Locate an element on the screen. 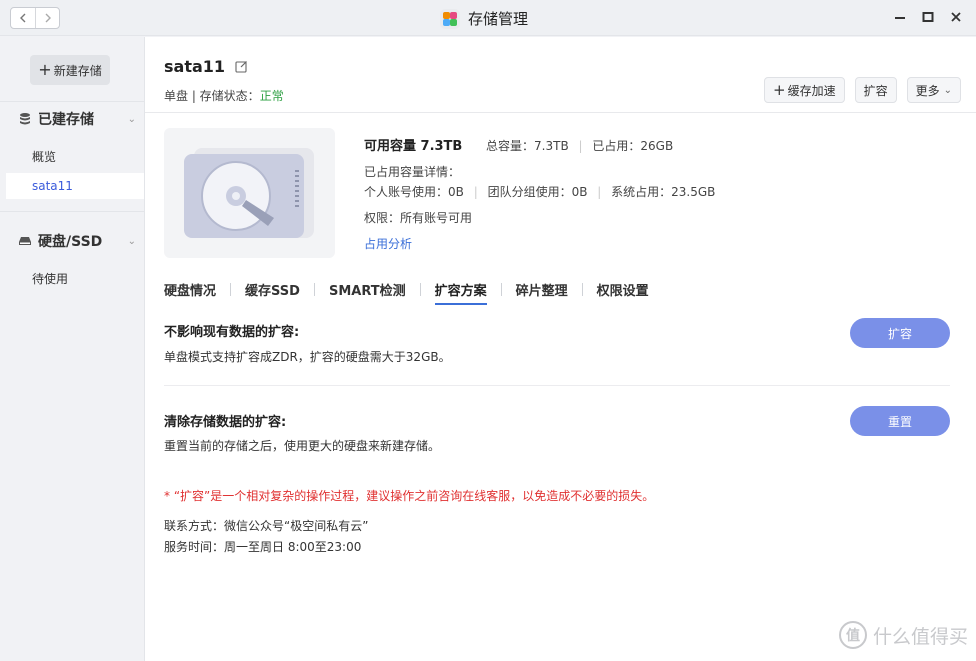  disk-image is located at coordinates (249, 193).